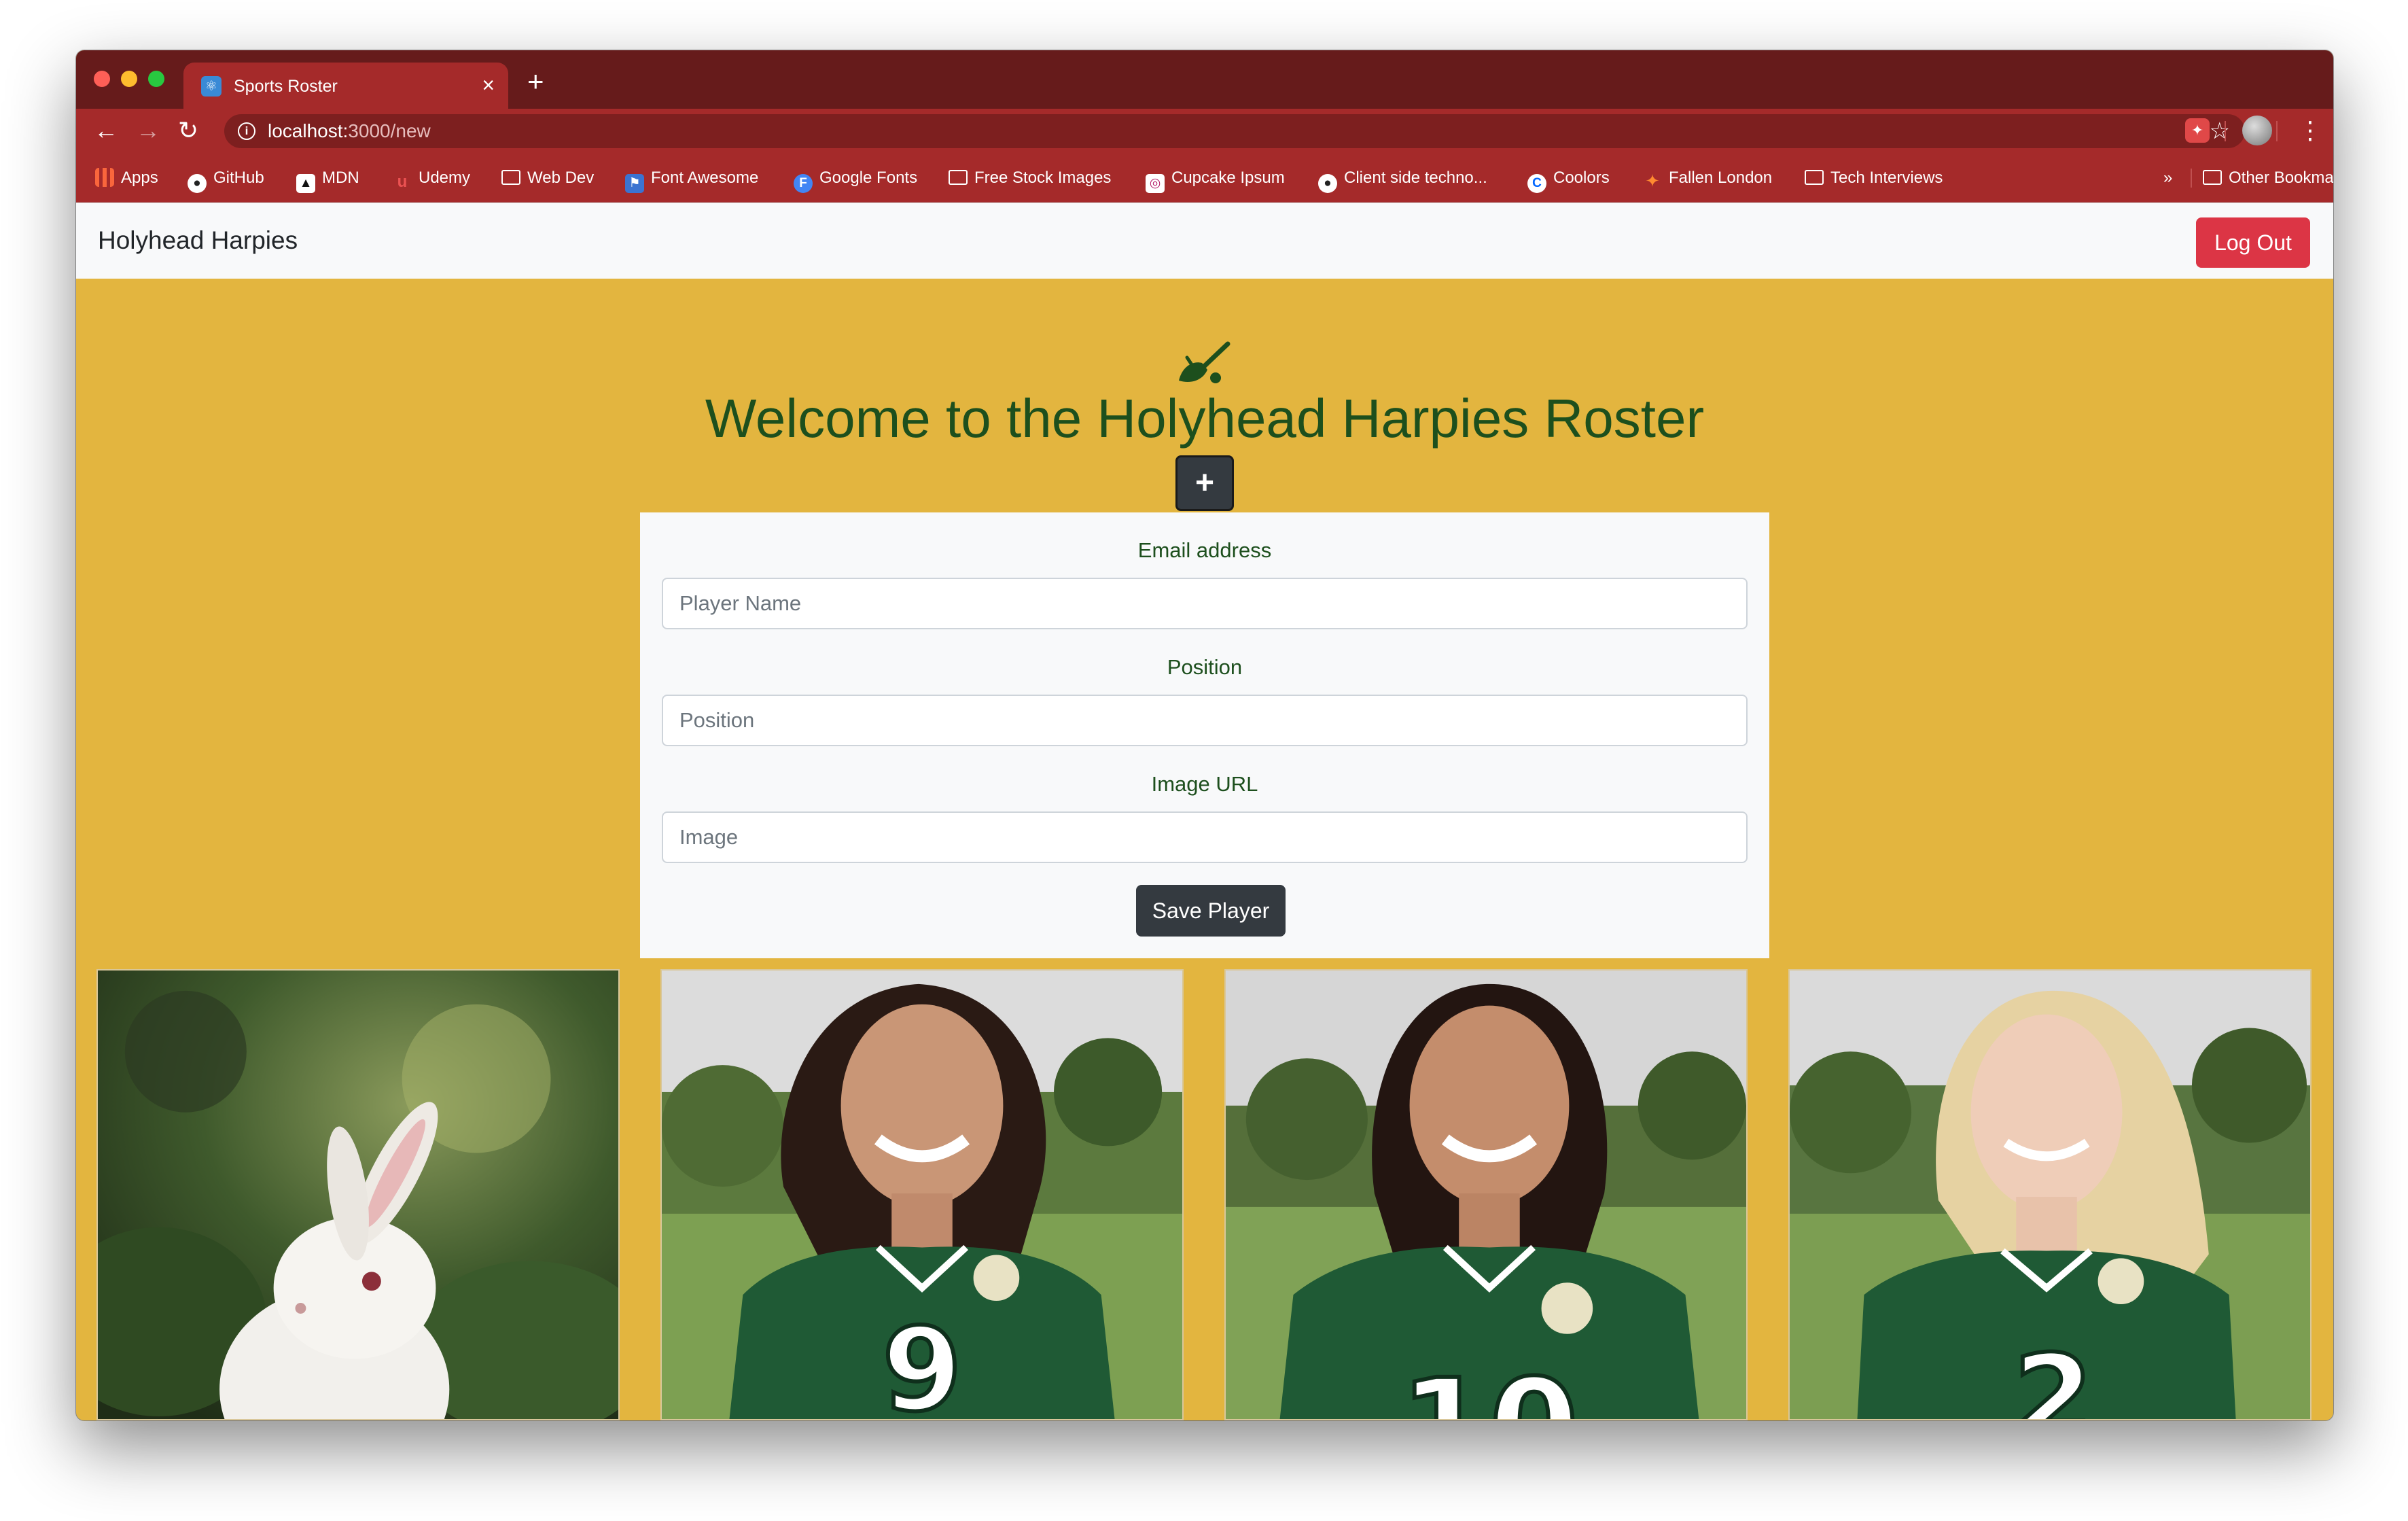 The height and width of the screenshot is (1521, 2408). What do you see at coordinates (1204, 483) in the screenshot?
I see `add-player-button: +` at bounding box center [1204, 483].